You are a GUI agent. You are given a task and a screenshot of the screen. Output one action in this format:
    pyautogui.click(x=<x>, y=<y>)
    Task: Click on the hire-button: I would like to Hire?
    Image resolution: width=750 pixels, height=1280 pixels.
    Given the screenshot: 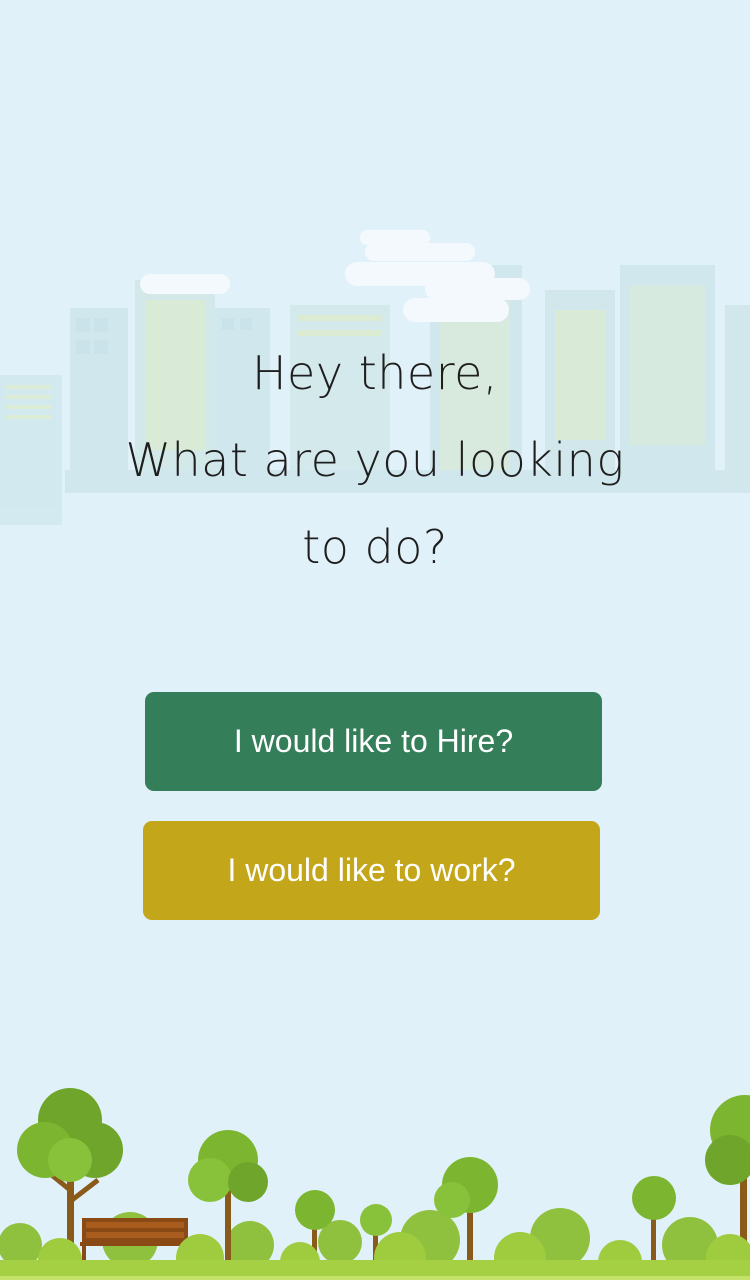 What is the action you would take?
    pyautogui.click(x=373, y=741)
    